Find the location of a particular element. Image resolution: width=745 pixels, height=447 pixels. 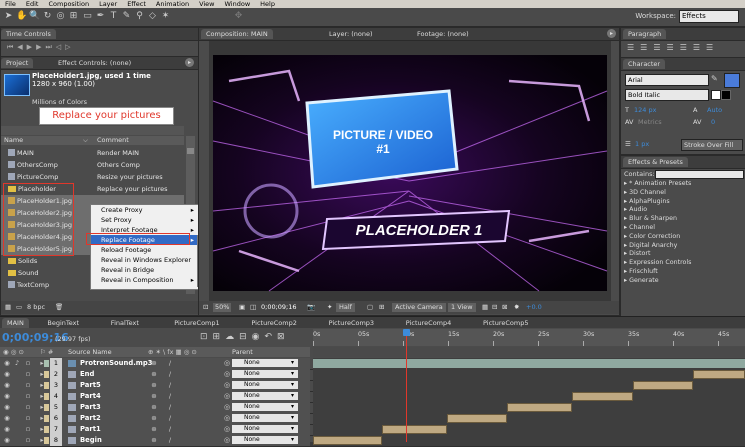

layer-name: Part5 is located at coordinates (90, 385).